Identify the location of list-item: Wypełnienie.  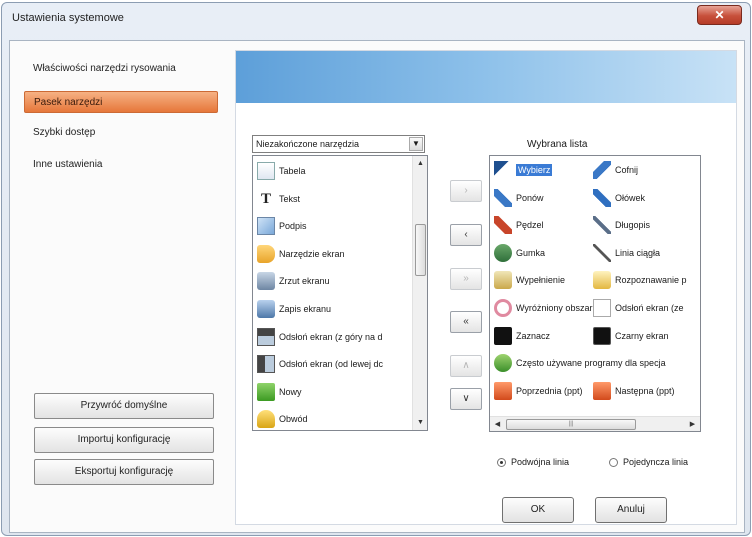
(529, 280).